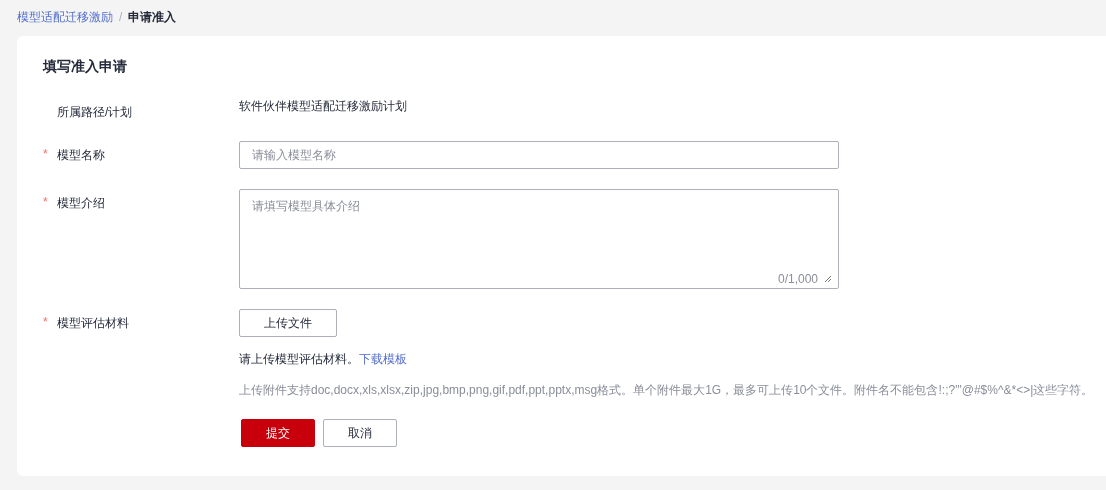 The image size is (1106, 490). I want to click on form-title: 填写准入申请, so click(85, 67).